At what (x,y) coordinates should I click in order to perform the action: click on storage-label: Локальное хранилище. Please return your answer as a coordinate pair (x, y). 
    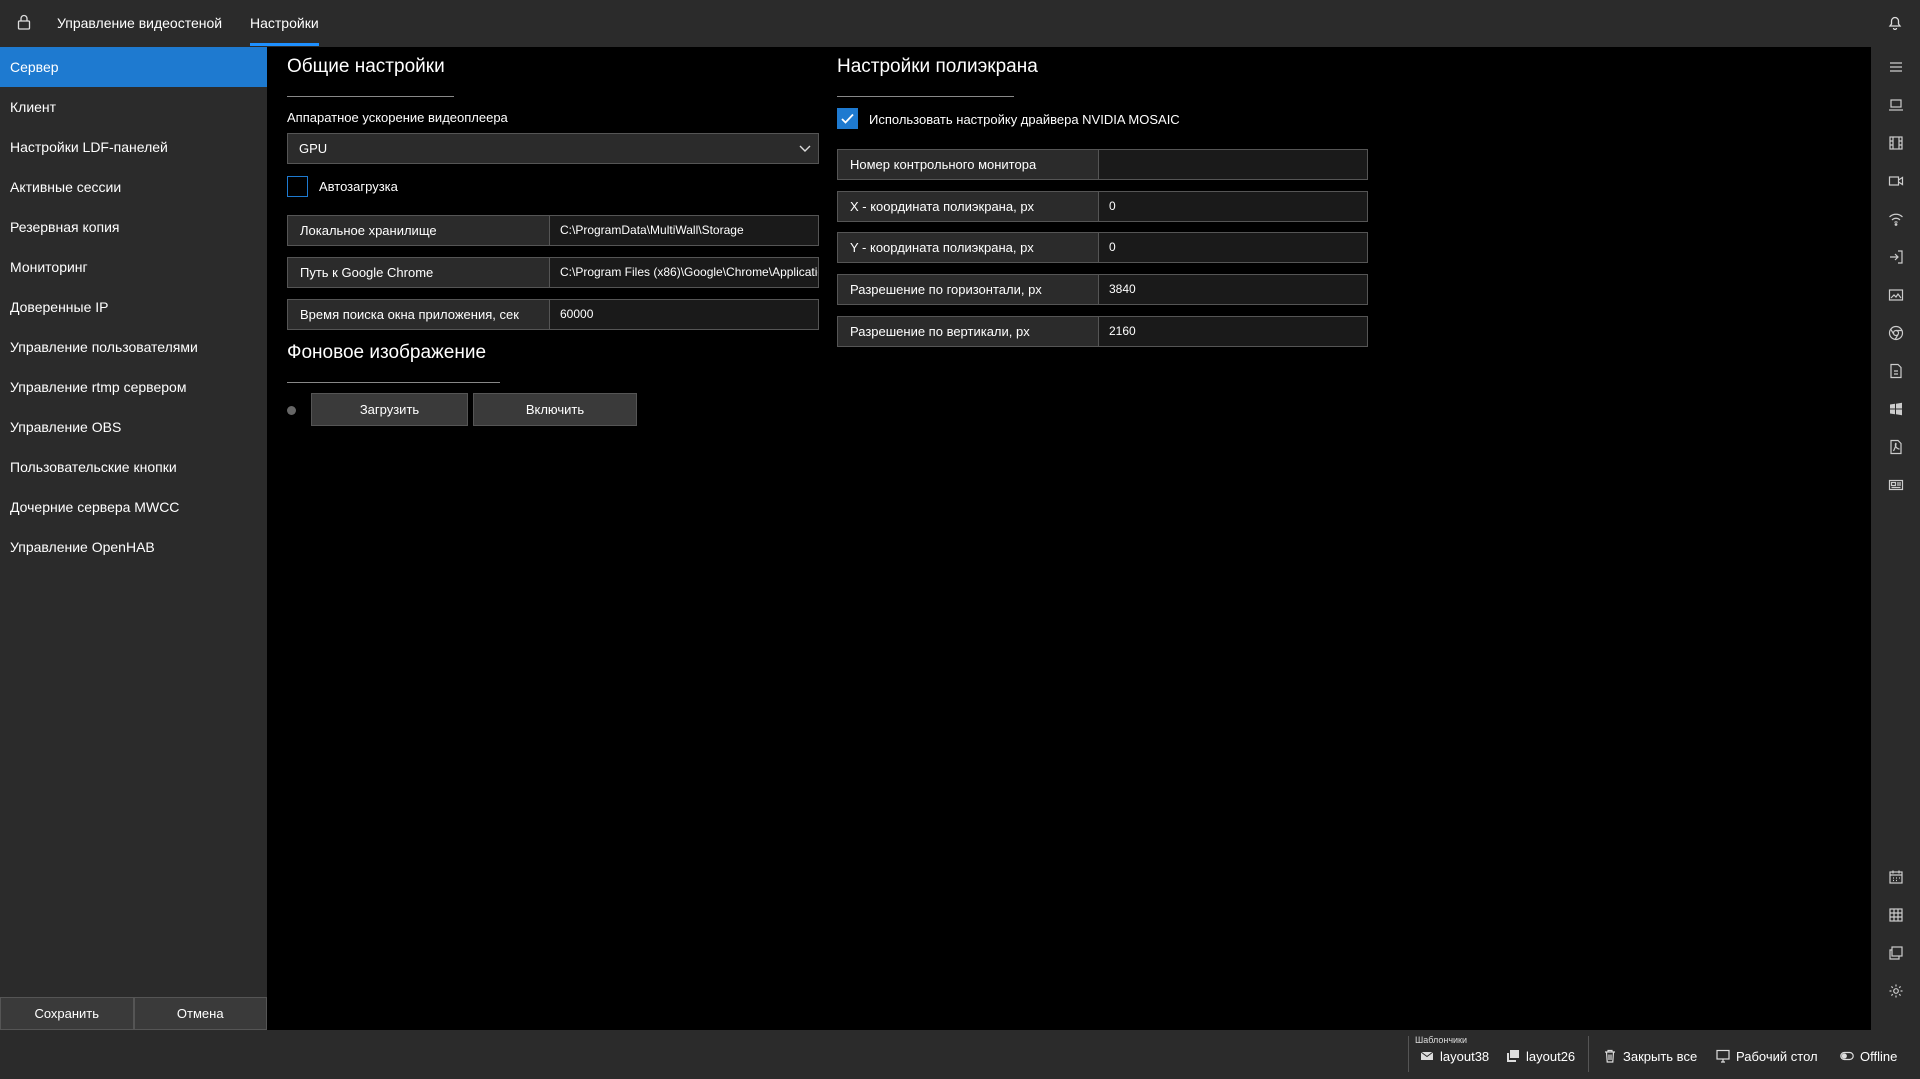
    Looking at the image, I should click on (419, 230).